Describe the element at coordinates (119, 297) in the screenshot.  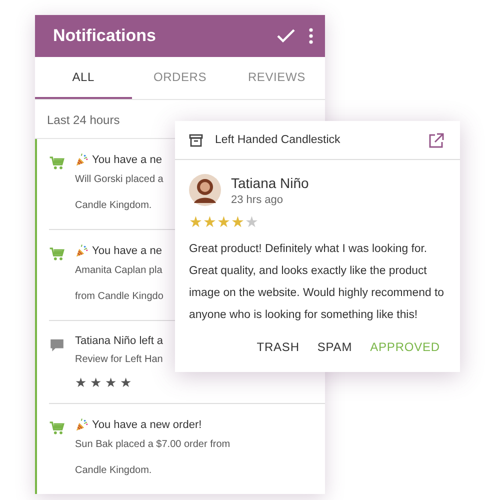
I see `notification-text: from Candle Kingdo` at that location.